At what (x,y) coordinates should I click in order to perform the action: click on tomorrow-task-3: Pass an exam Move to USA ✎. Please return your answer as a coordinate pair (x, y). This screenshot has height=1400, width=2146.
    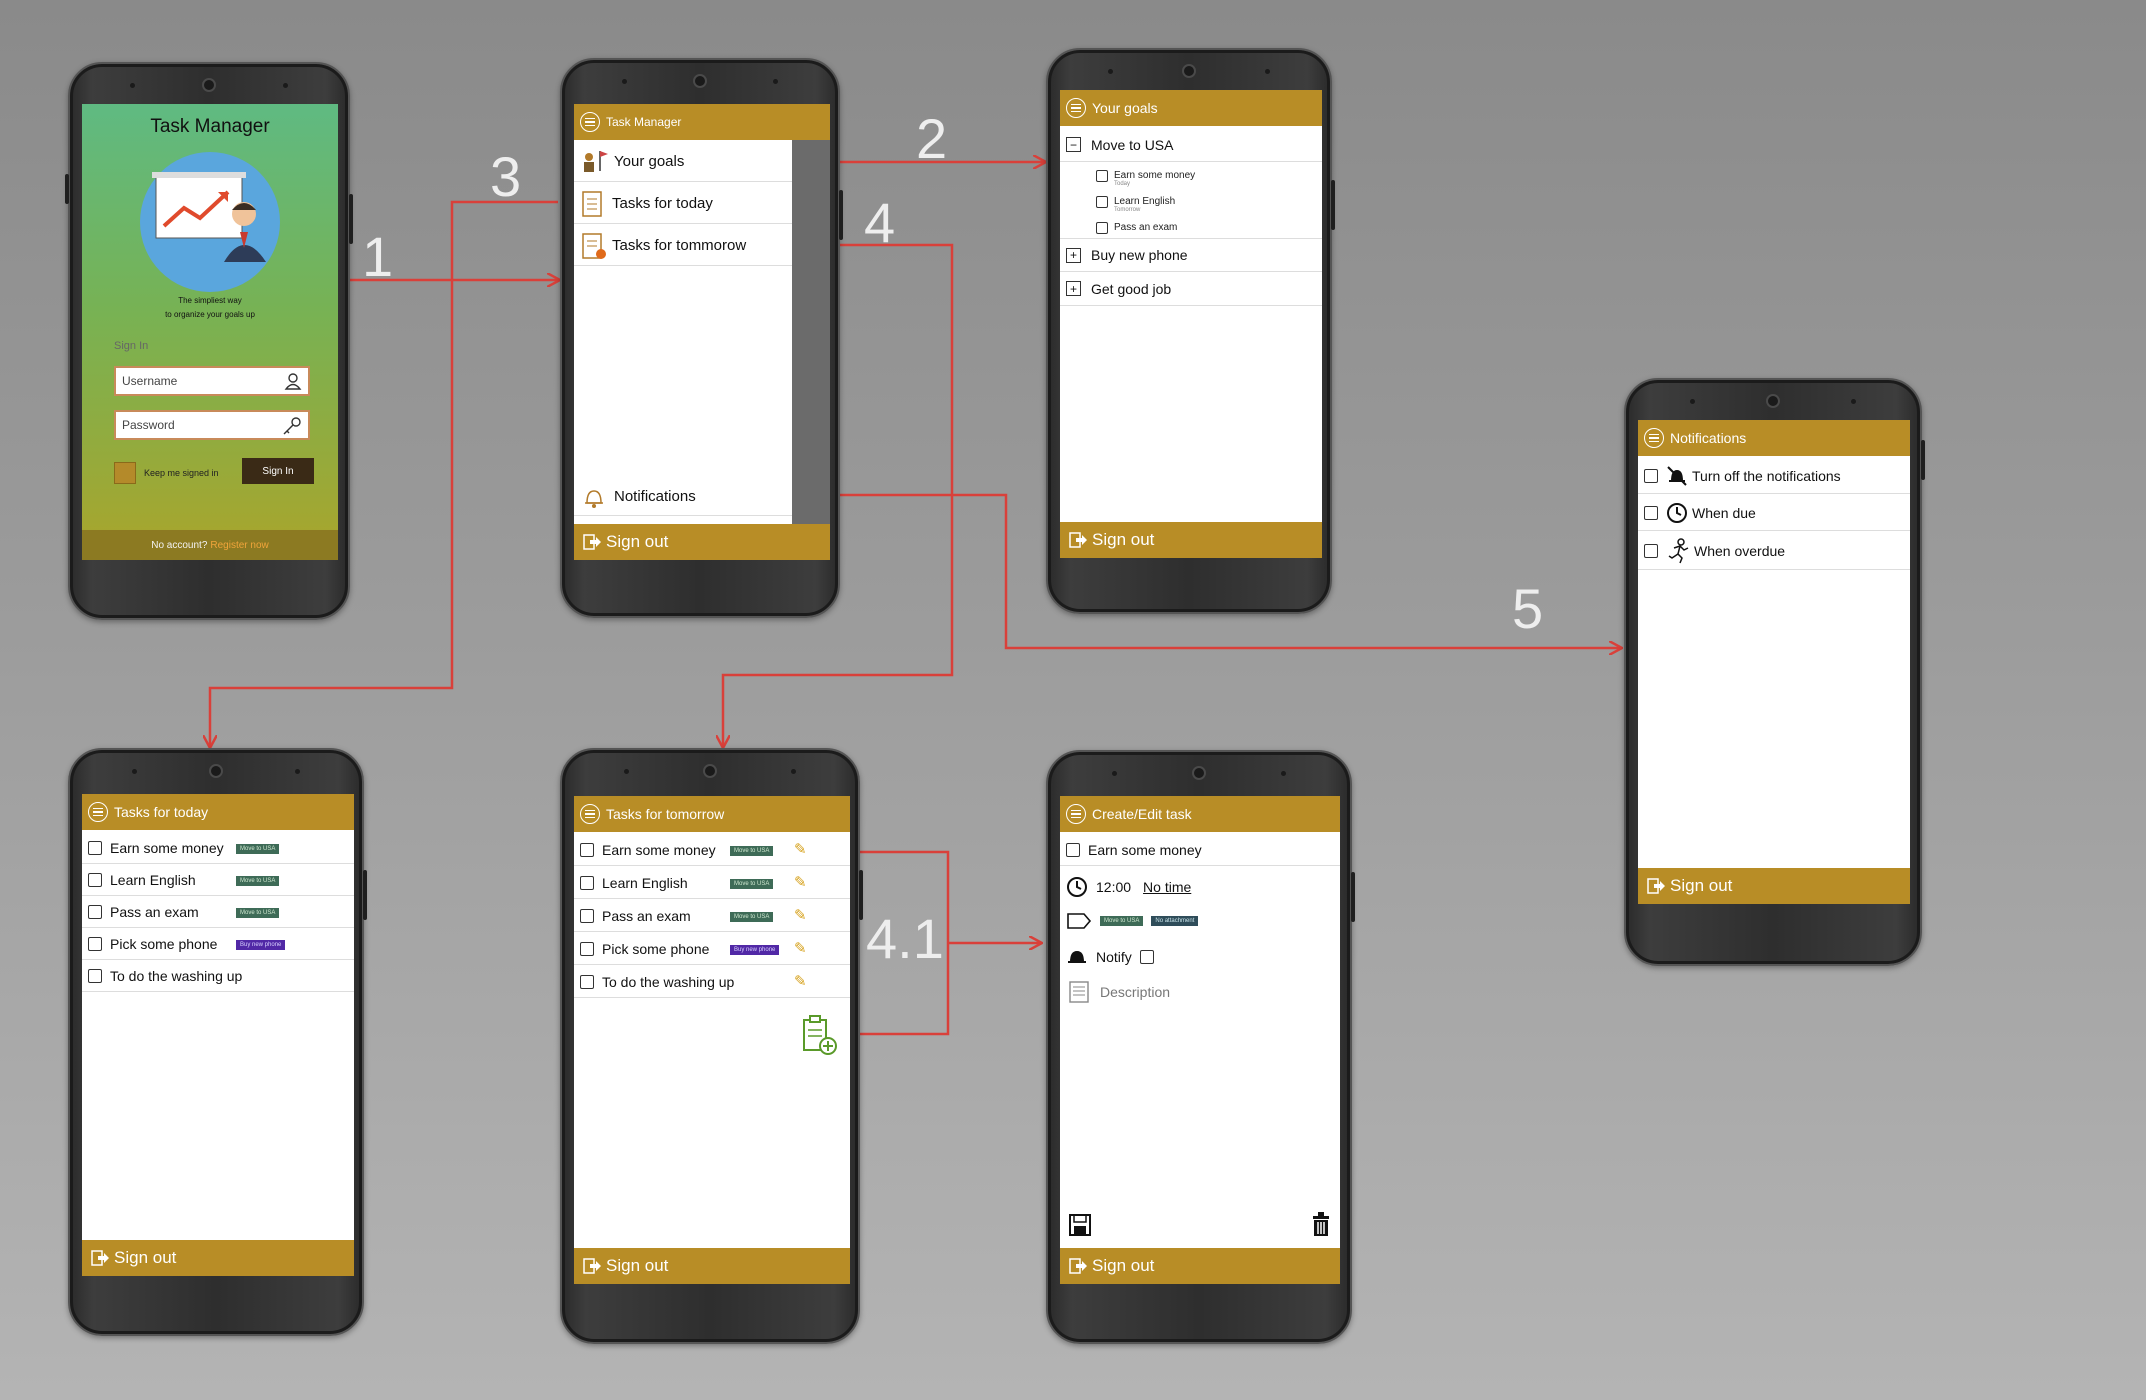
    Looking at the image, I should click on (712, 916).